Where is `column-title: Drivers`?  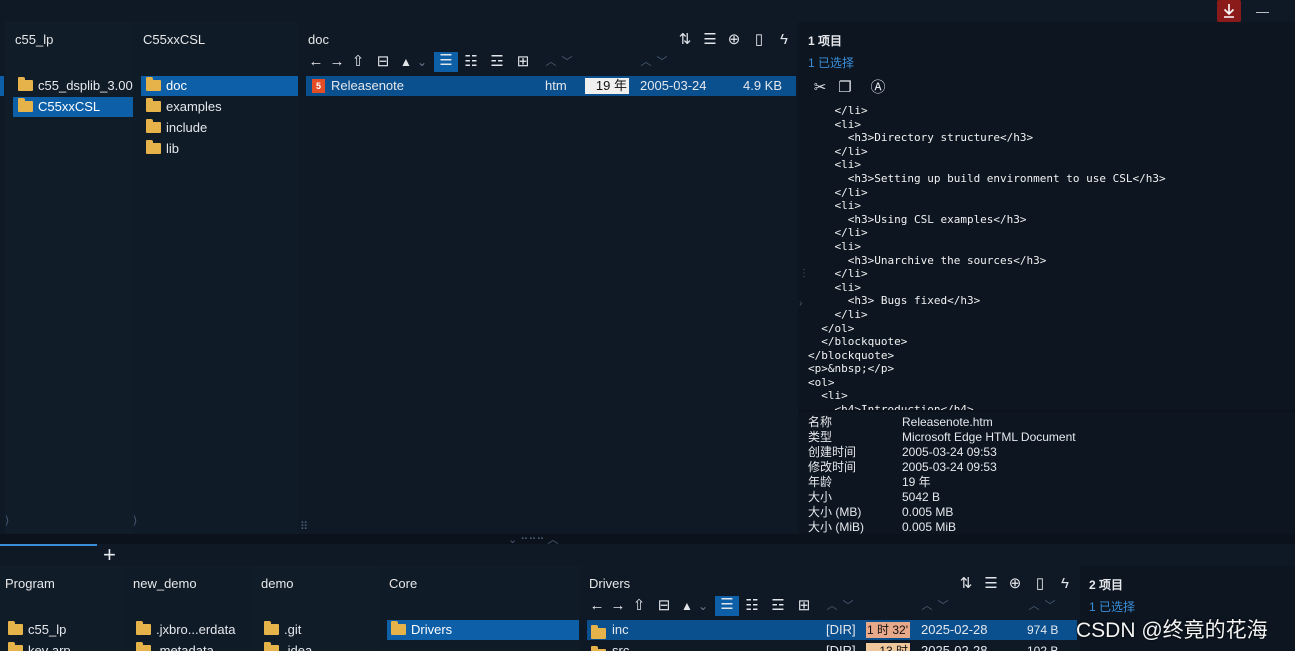 column-title: Drivers is located at coordinates (610, 583).